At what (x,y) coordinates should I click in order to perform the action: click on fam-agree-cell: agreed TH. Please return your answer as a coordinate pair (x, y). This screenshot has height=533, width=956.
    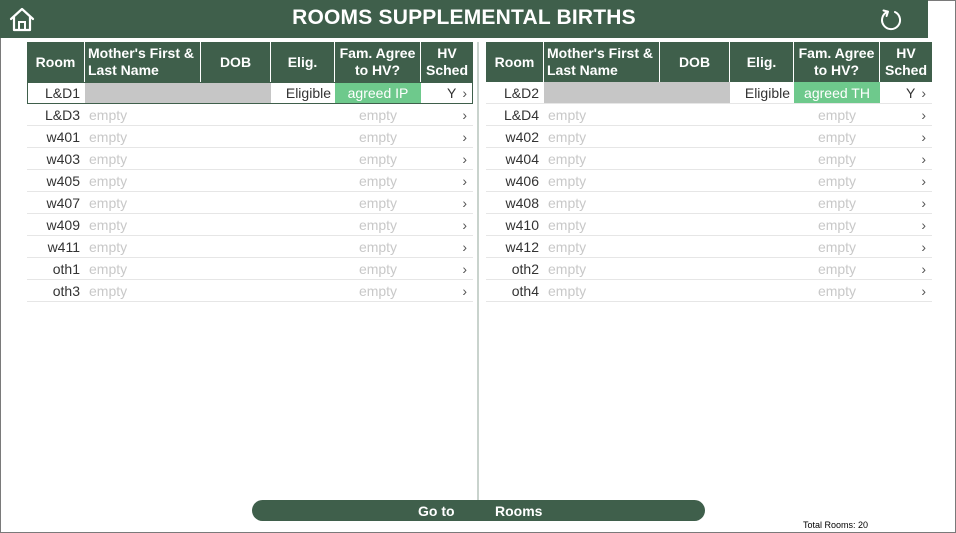
    Looking at the image, I should click on (837, 92).